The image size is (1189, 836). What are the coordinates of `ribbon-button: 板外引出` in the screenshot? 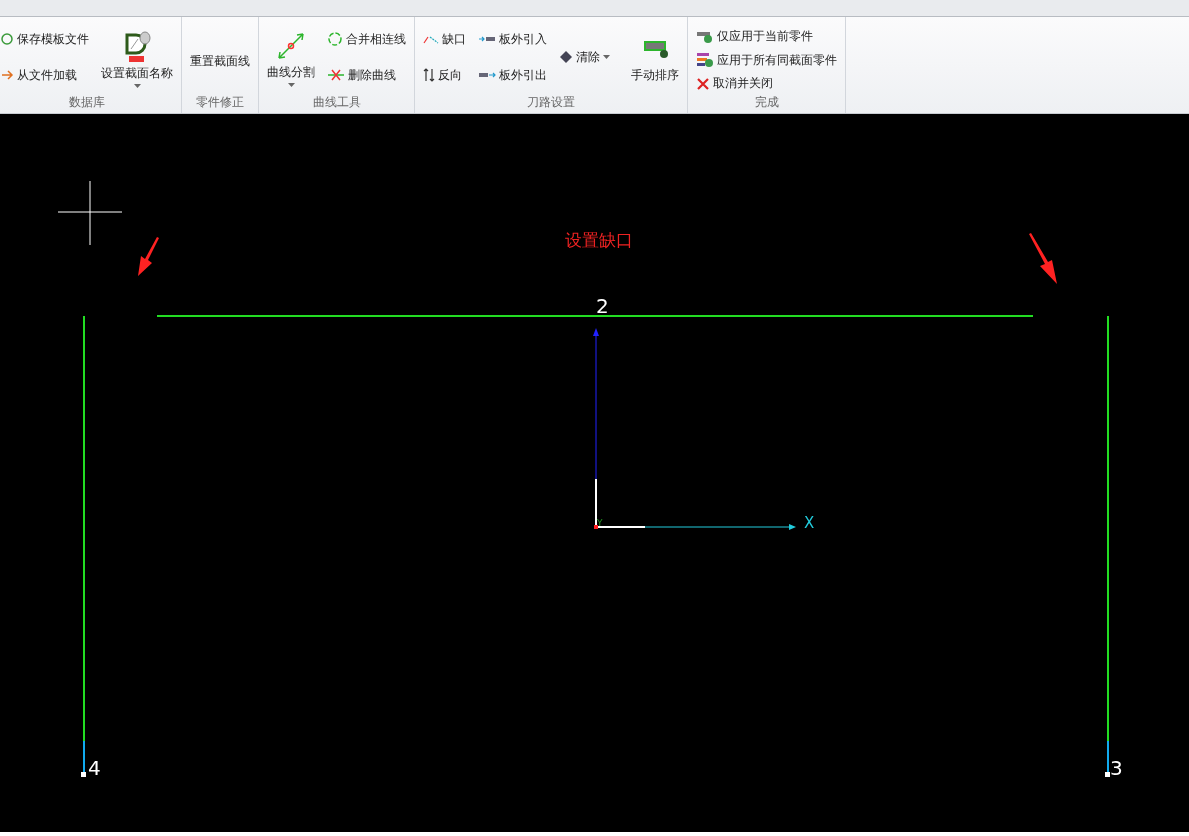 It's located at (512, 75).